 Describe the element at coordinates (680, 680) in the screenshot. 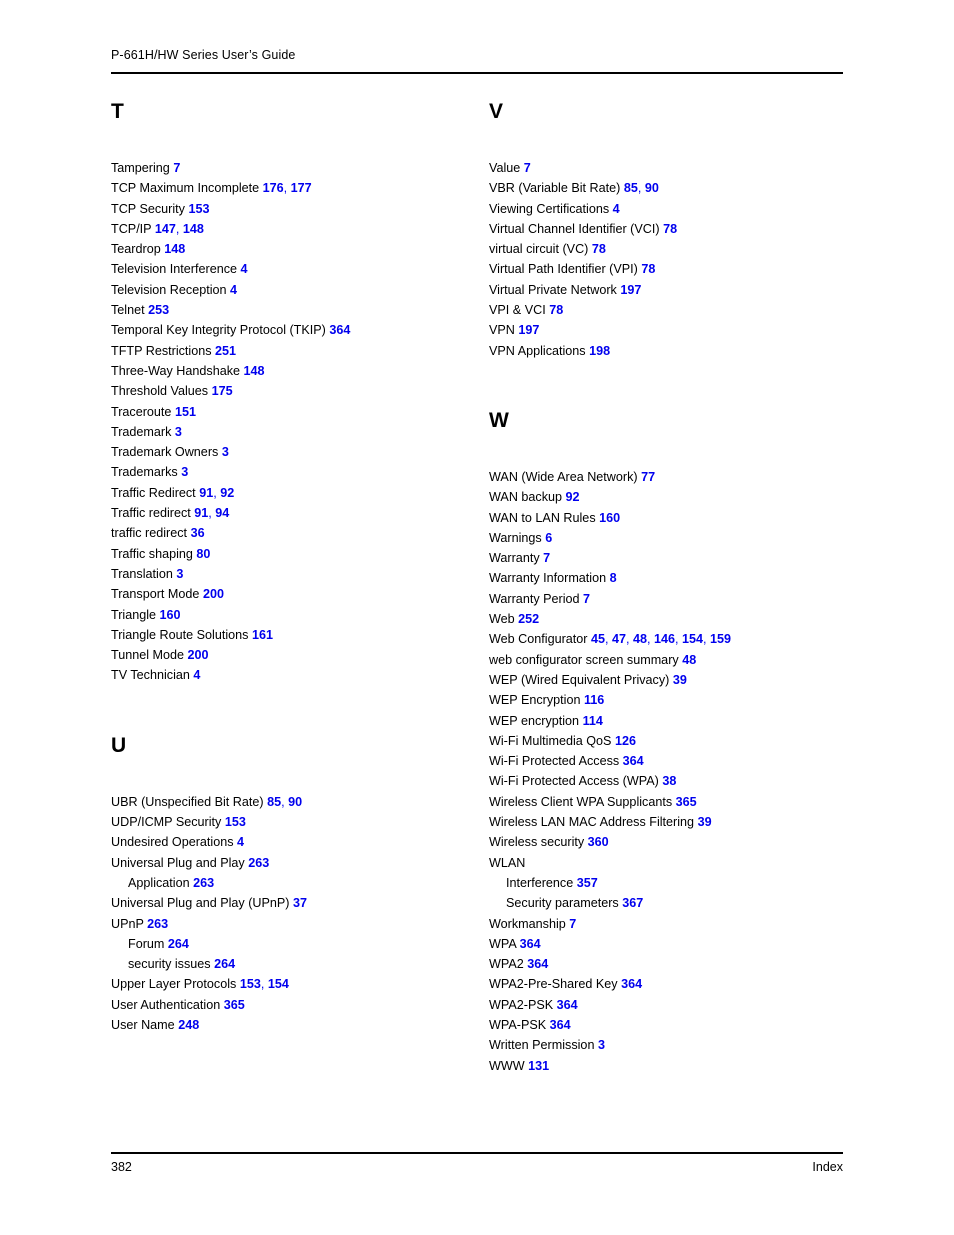

I see `page-reference: 39` at that location.